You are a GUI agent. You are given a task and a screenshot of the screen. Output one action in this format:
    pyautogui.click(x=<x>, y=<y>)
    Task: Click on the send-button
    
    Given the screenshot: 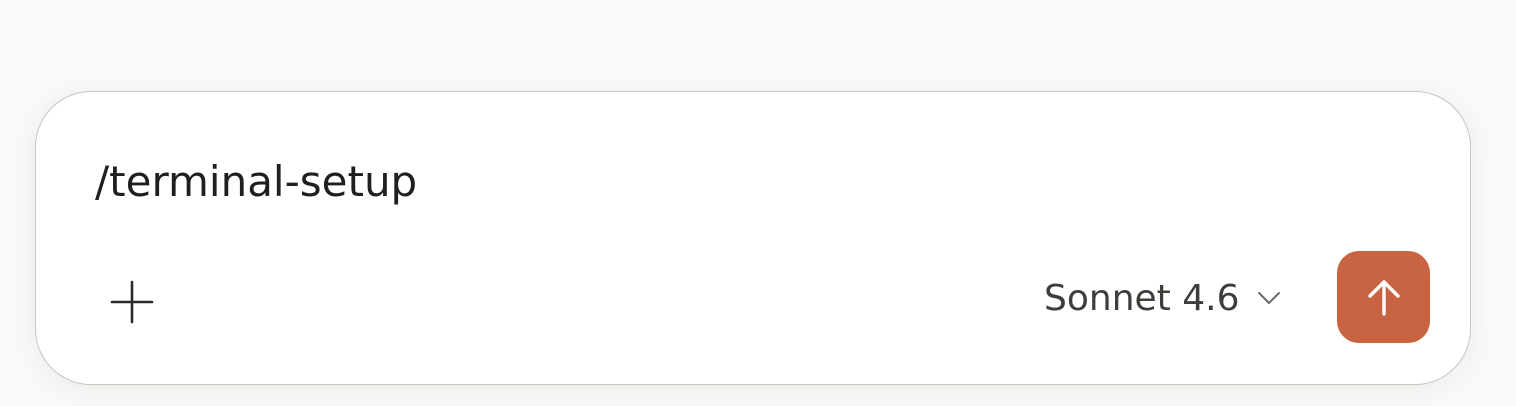 What is the action you would take?
    pyautogui.click(x=1383, y=297)
    